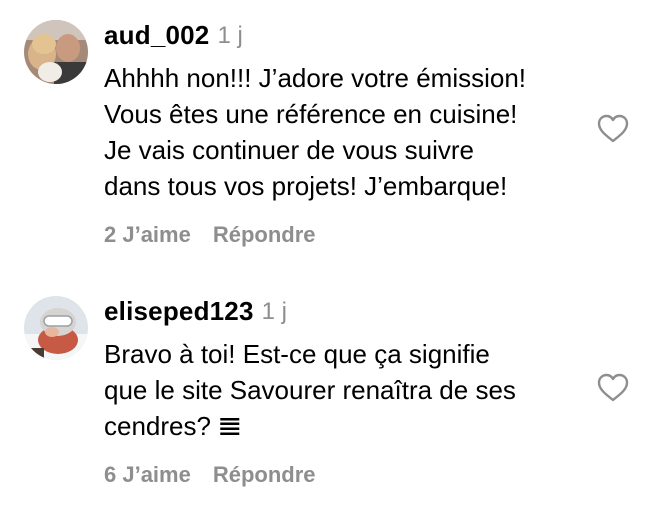 The width and height of the screenshot is (660, 522). Describe the element at coordinates (210, 475) in the screenshot. I see `comment-actions: 6 J’aime Répondre` at that location.